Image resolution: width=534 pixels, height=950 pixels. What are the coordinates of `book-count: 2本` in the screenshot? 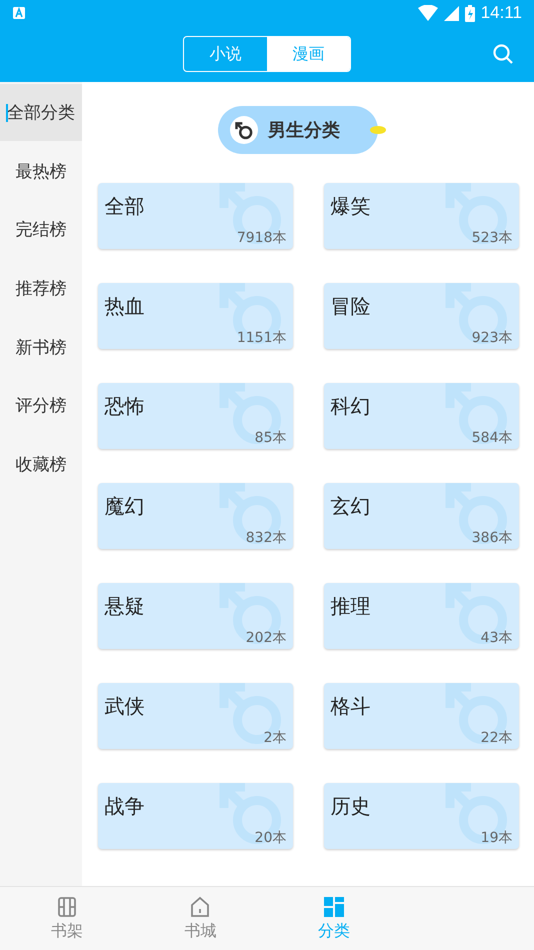 It's located at (275, 738).